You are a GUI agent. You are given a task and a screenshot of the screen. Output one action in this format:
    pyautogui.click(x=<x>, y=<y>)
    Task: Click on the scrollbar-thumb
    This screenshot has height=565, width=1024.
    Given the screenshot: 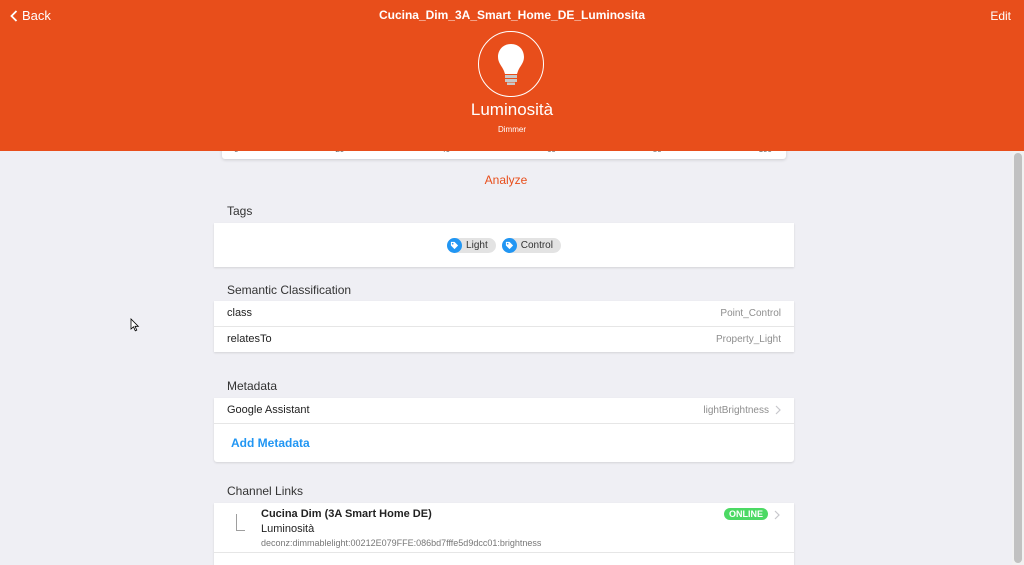 What is the action you would take?
    pyautogui.click(x=1018, y=358)
    